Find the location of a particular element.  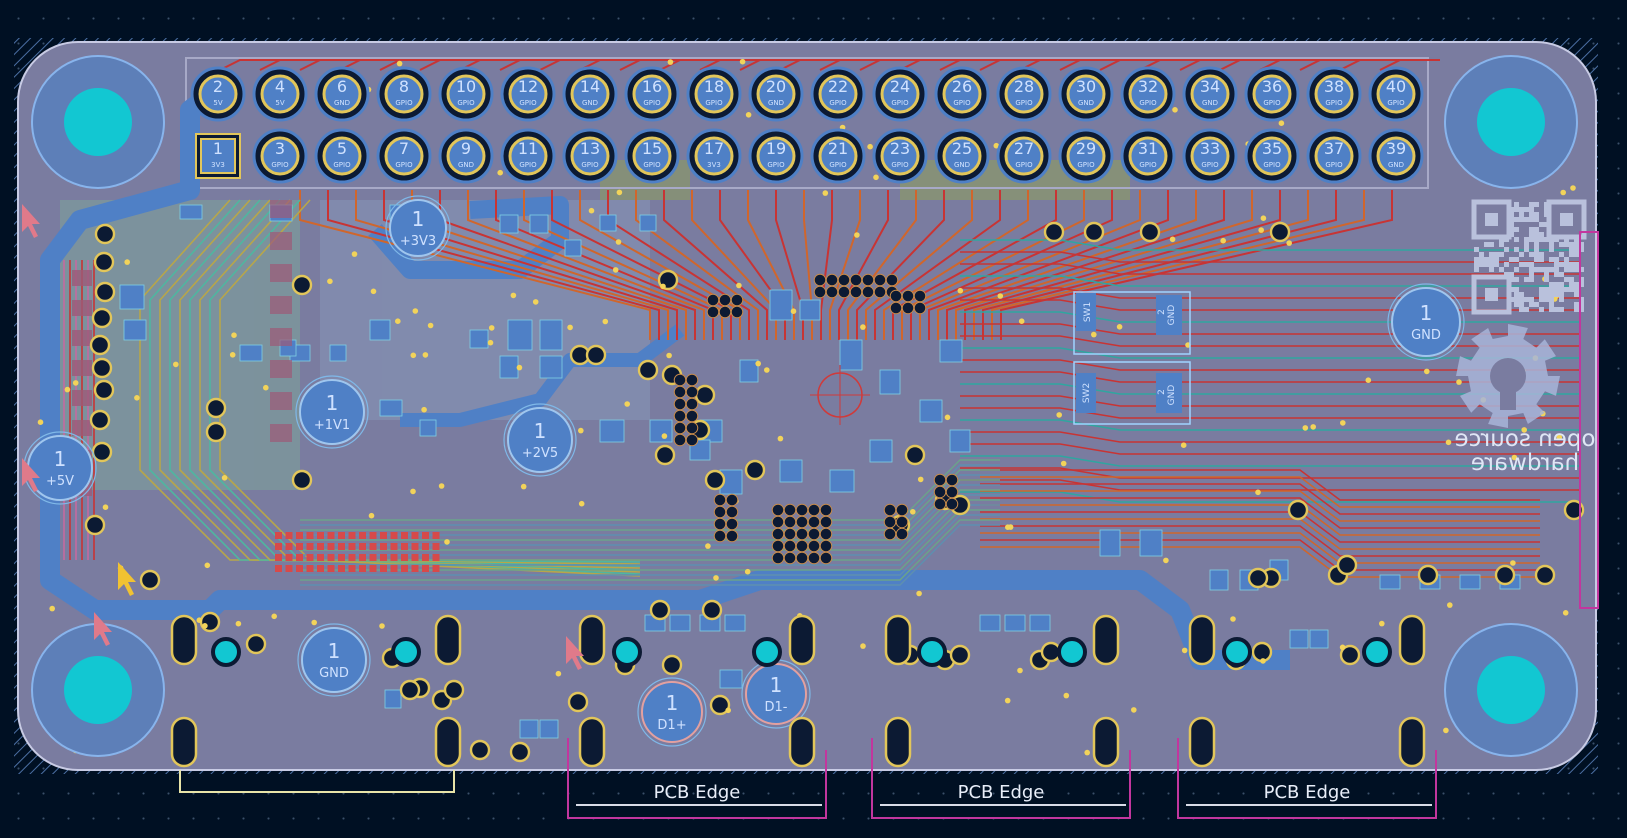

testpoint-p2v5: 1 +2V5 is located at coordinates (540, 440).